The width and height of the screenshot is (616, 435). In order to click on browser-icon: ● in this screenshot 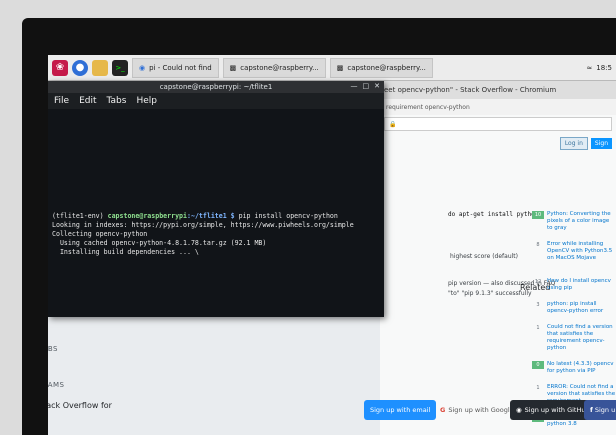, I will do `click(80, 67)`.